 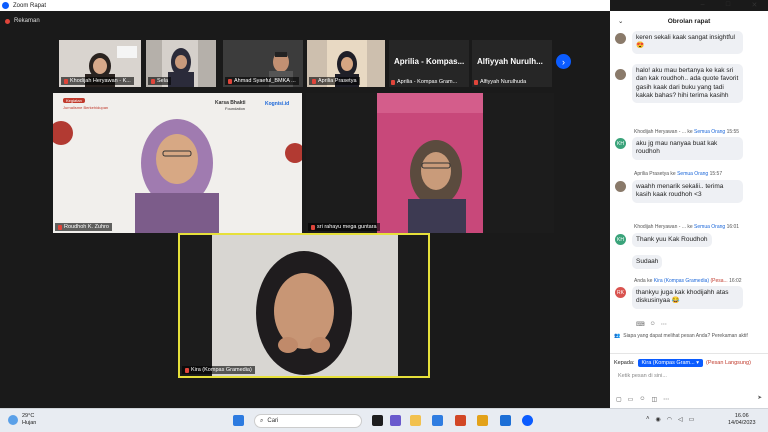 What do you see at coordinates (680, 419) in the screenshot?
I see `volume-icon: ◁` at bounding box center [680, 419].